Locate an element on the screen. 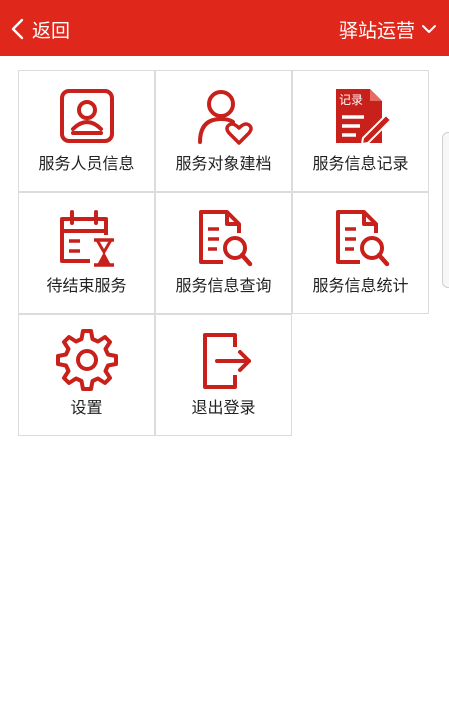  menu-item-label: 服务信息统计 is located at coordinates (360, 285).